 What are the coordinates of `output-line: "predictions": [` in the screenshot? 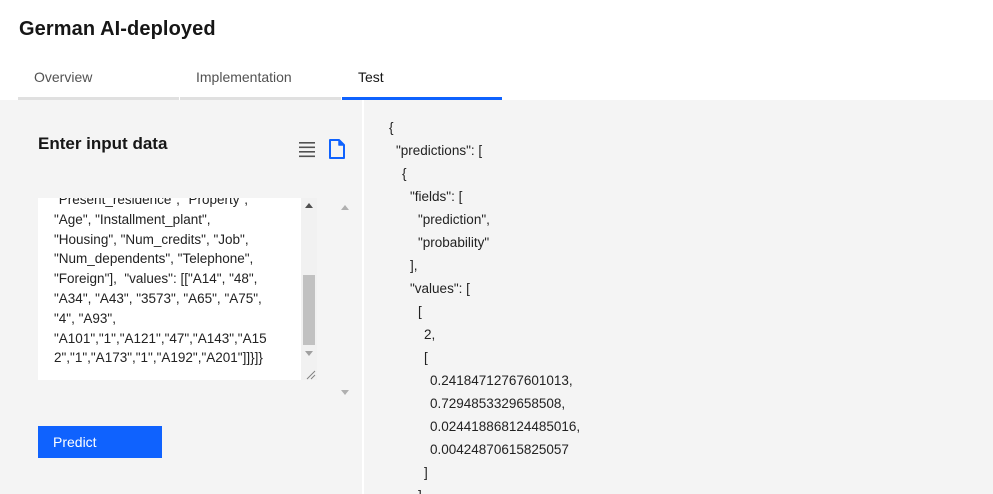 It's located at (439, 150).